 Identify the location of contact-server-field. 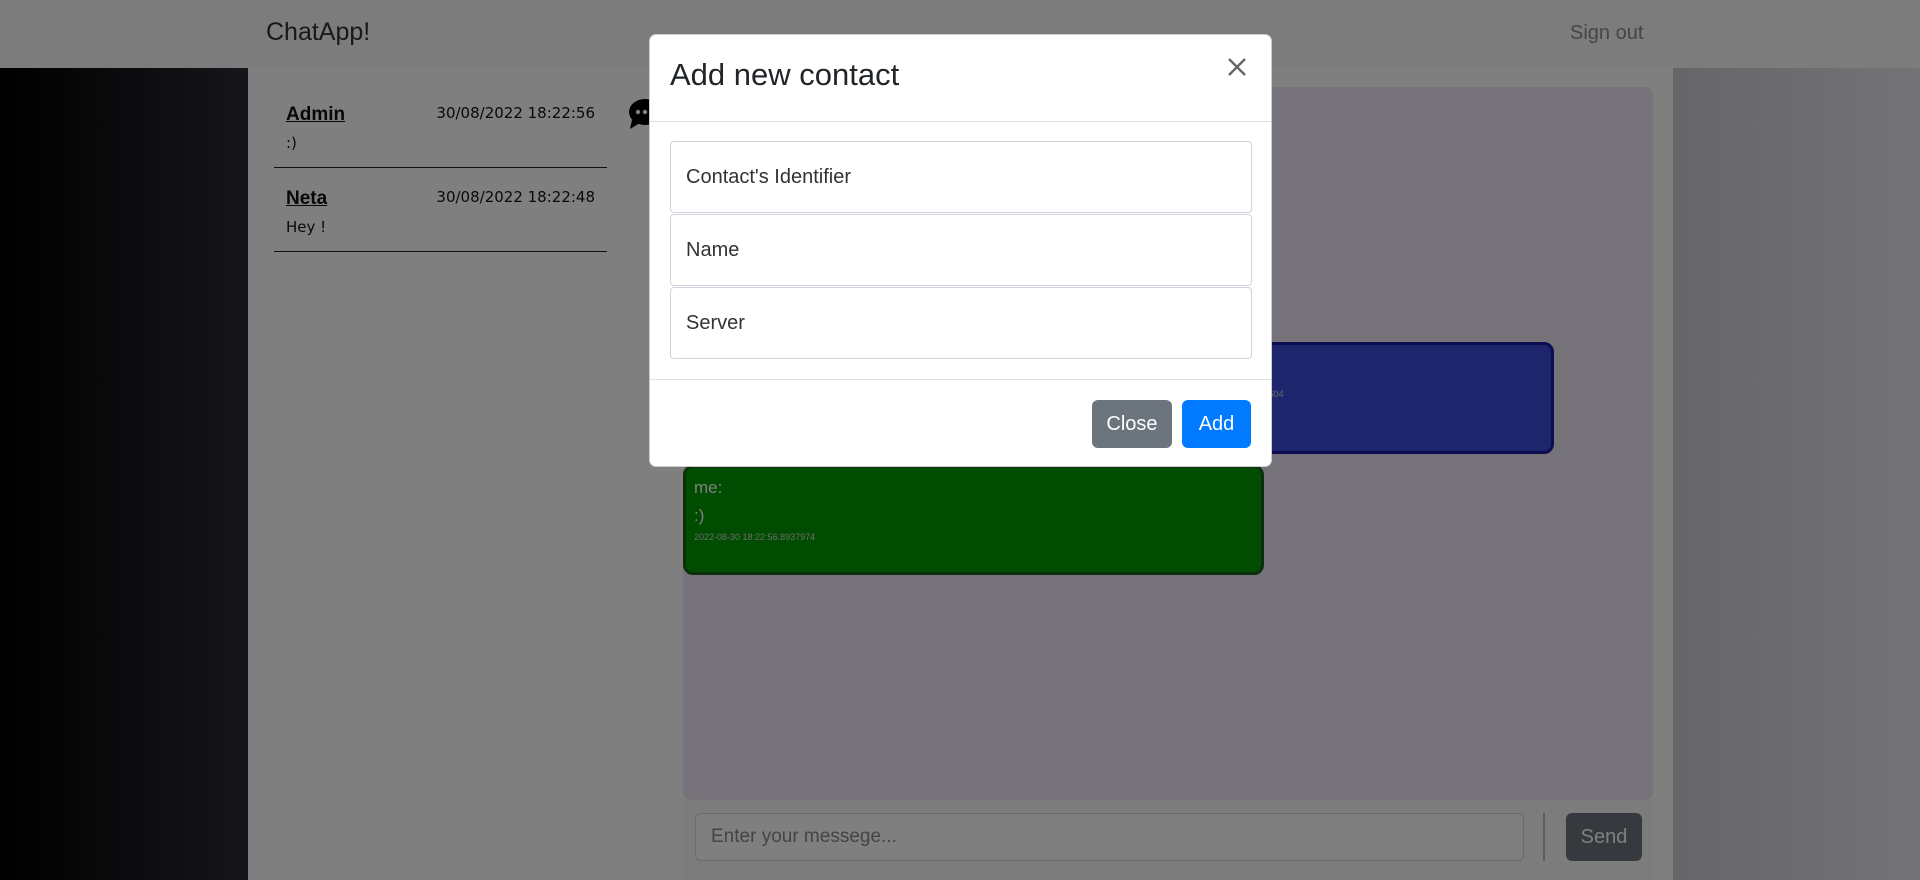
(961, 323).